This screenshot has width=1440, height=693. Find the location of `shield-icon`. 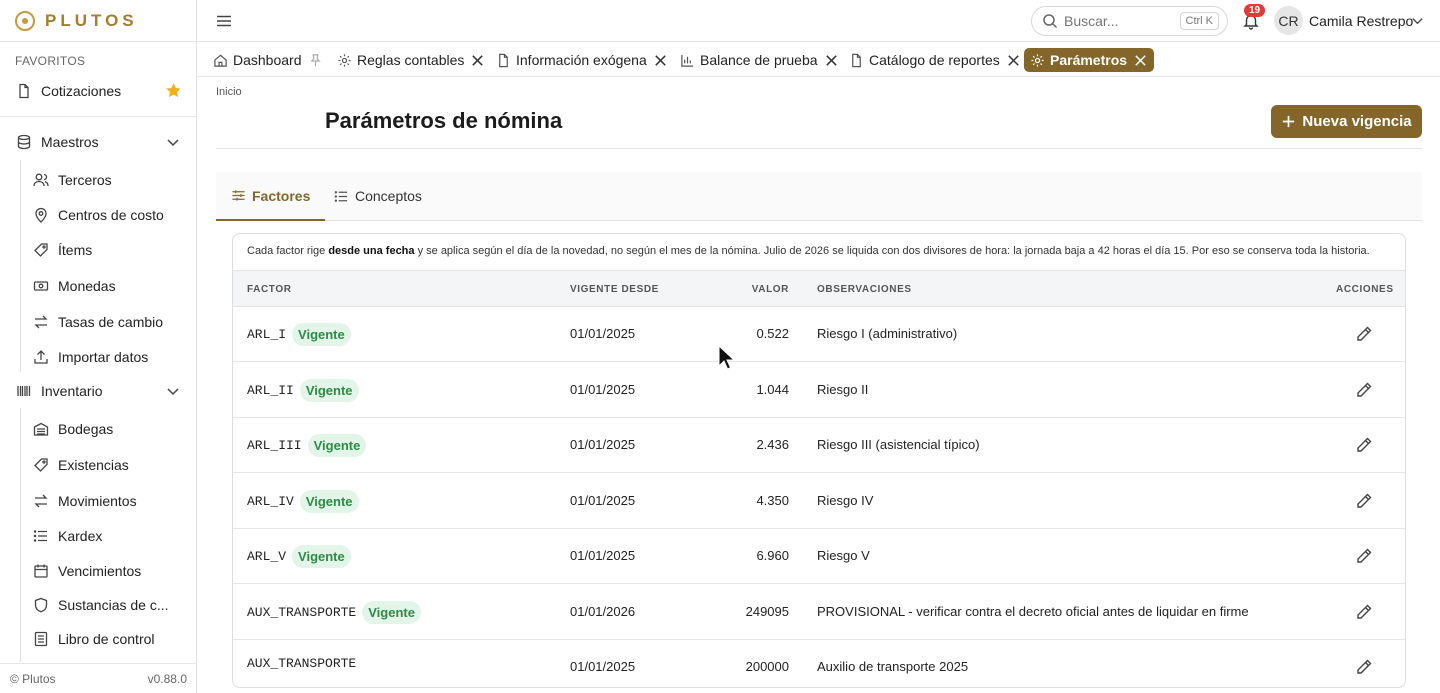

shield-icon is located at coordinates (41, 605).